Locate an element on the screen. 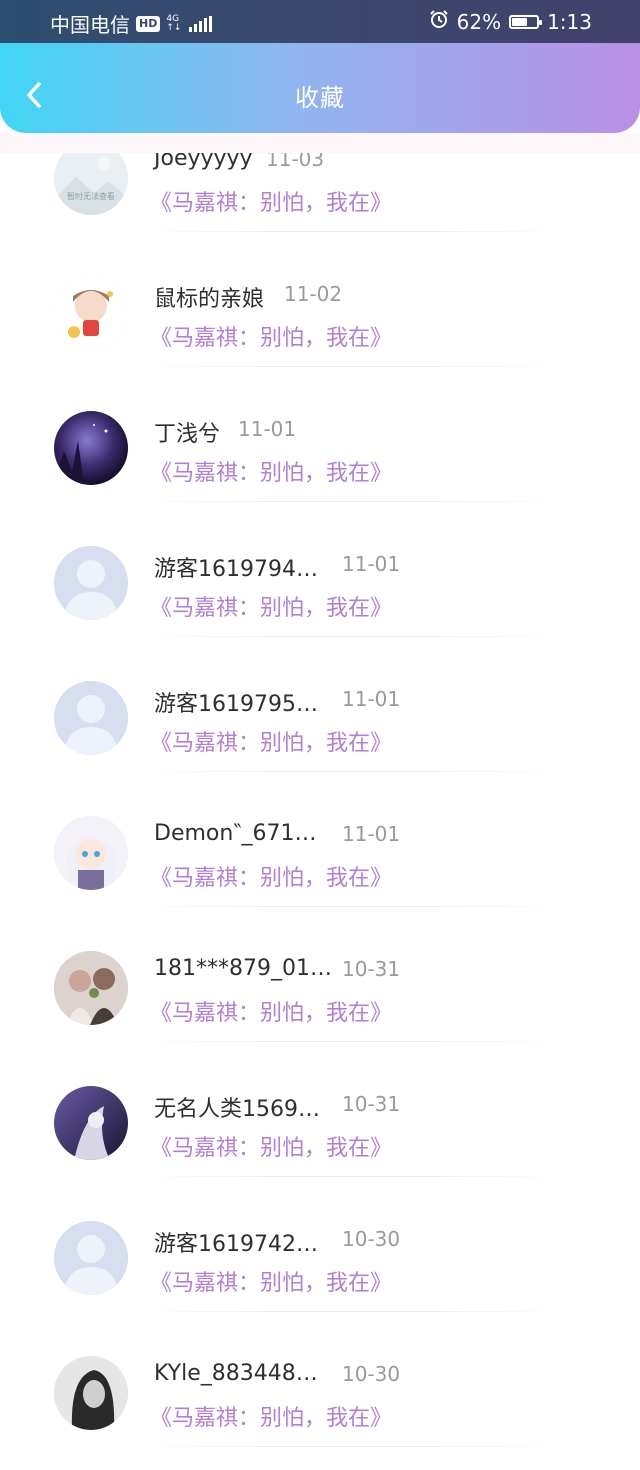 This screenshot has width=640, height=1470. clock-time: 1:13 is located at coordinates (569, 21).